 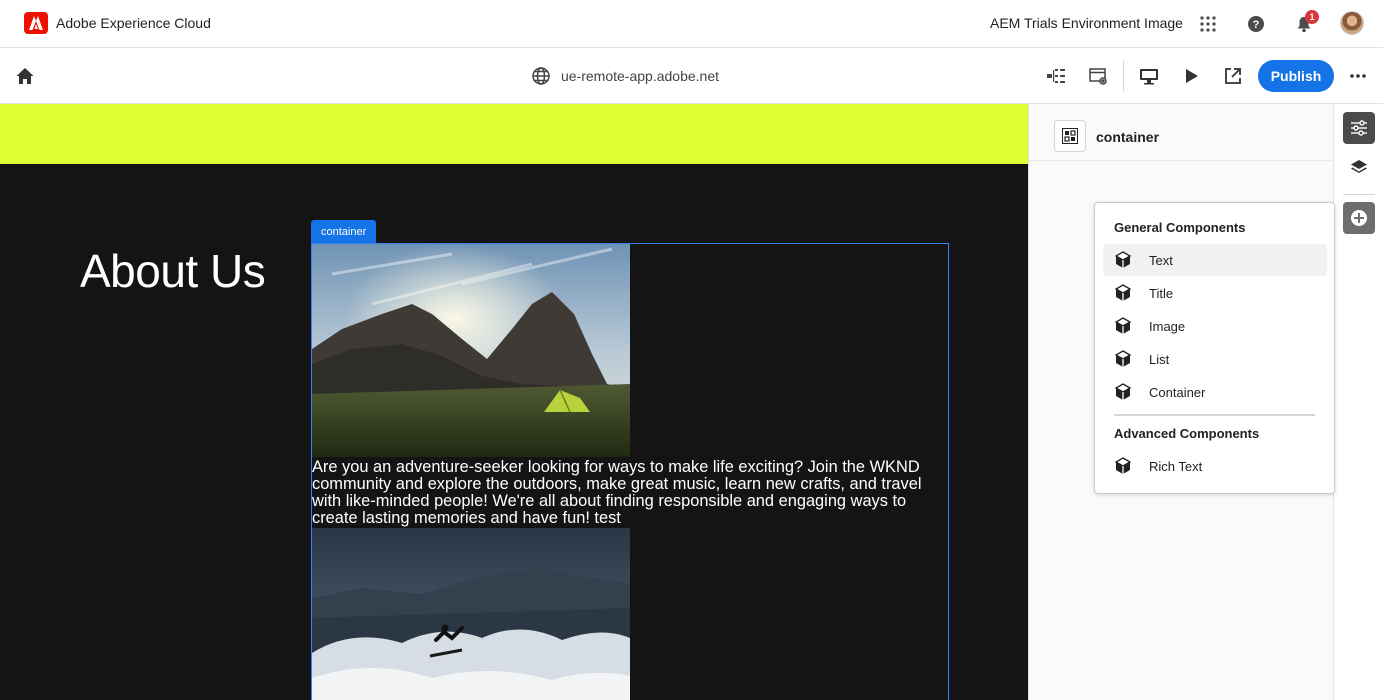 I want to click on menu-item-title: Title, so click(x=1215, y=293).